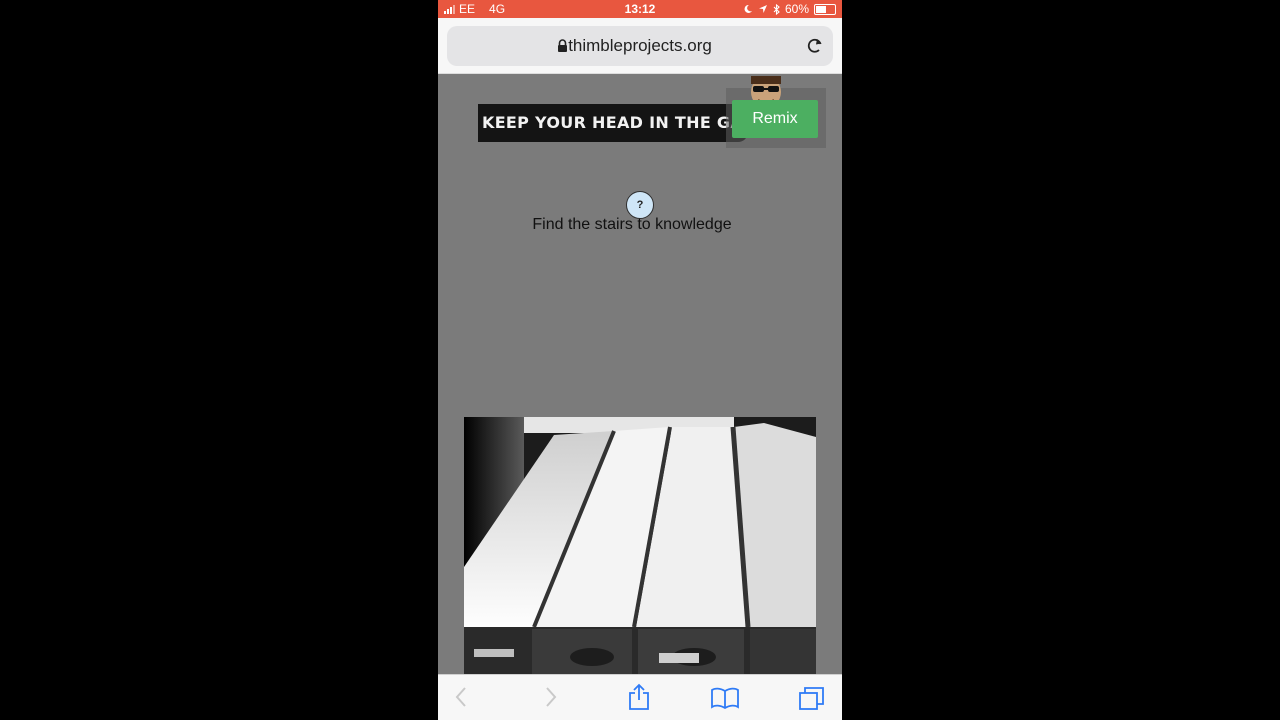 Image resolution: width=1280 pixels, height=720 pixels. What do you see at coordinates (775, 119) in the screenshot?
I see `remix-button: Remix` at bounding box center [775, 119].